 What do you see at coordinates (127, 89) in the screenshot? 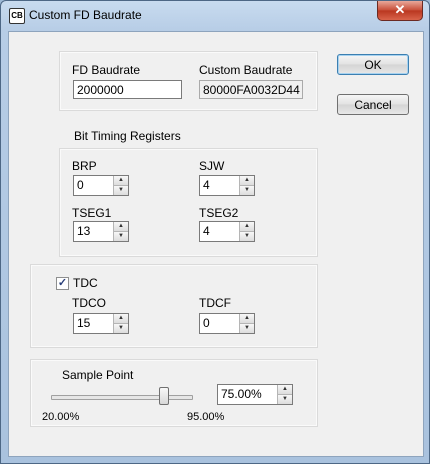
I see `fd-baudrate-input: 2000000` at bounding box center [127, 89].